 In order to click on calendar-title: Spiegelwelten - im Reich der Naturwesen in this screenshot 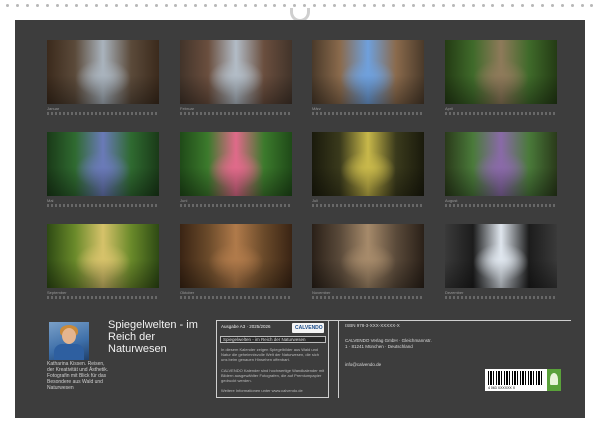, I will do `click(153, 337)`.